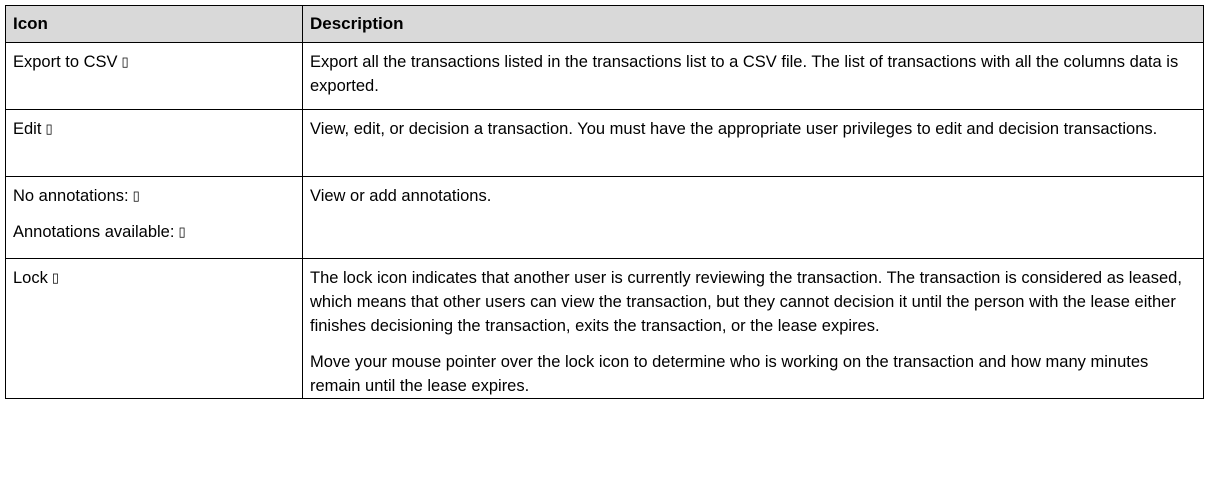  Describe the element at coordinates (154, 217) in the screenshot. I see `icon-cell: No annotations: ▯ Annotations available: ▯` at that location.